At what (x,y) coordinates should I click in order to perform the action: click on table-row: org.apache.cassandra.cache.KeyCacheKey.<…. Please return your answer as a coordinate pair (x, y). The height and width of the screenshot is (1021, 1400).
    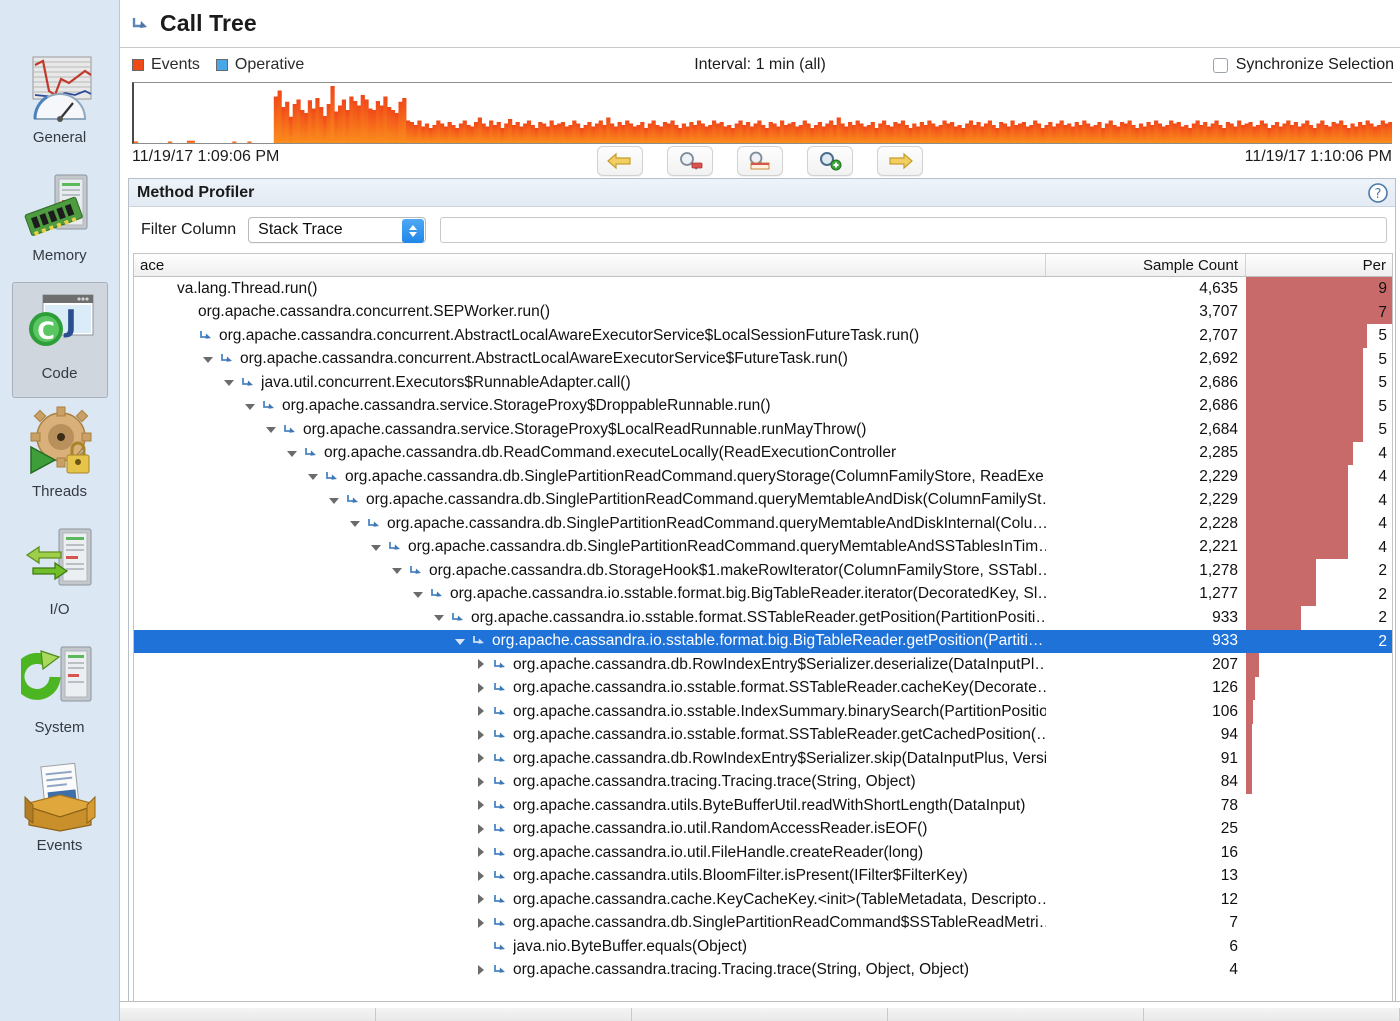
    Looking at the image, I should click on (763, 900).